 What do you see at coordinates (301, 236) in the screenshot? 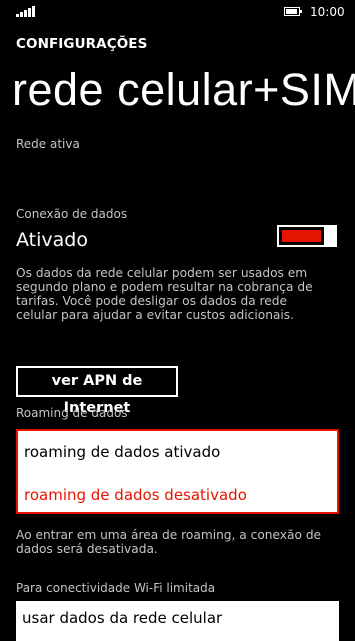
I see `toggle-track` at bounding box center [301, 236].